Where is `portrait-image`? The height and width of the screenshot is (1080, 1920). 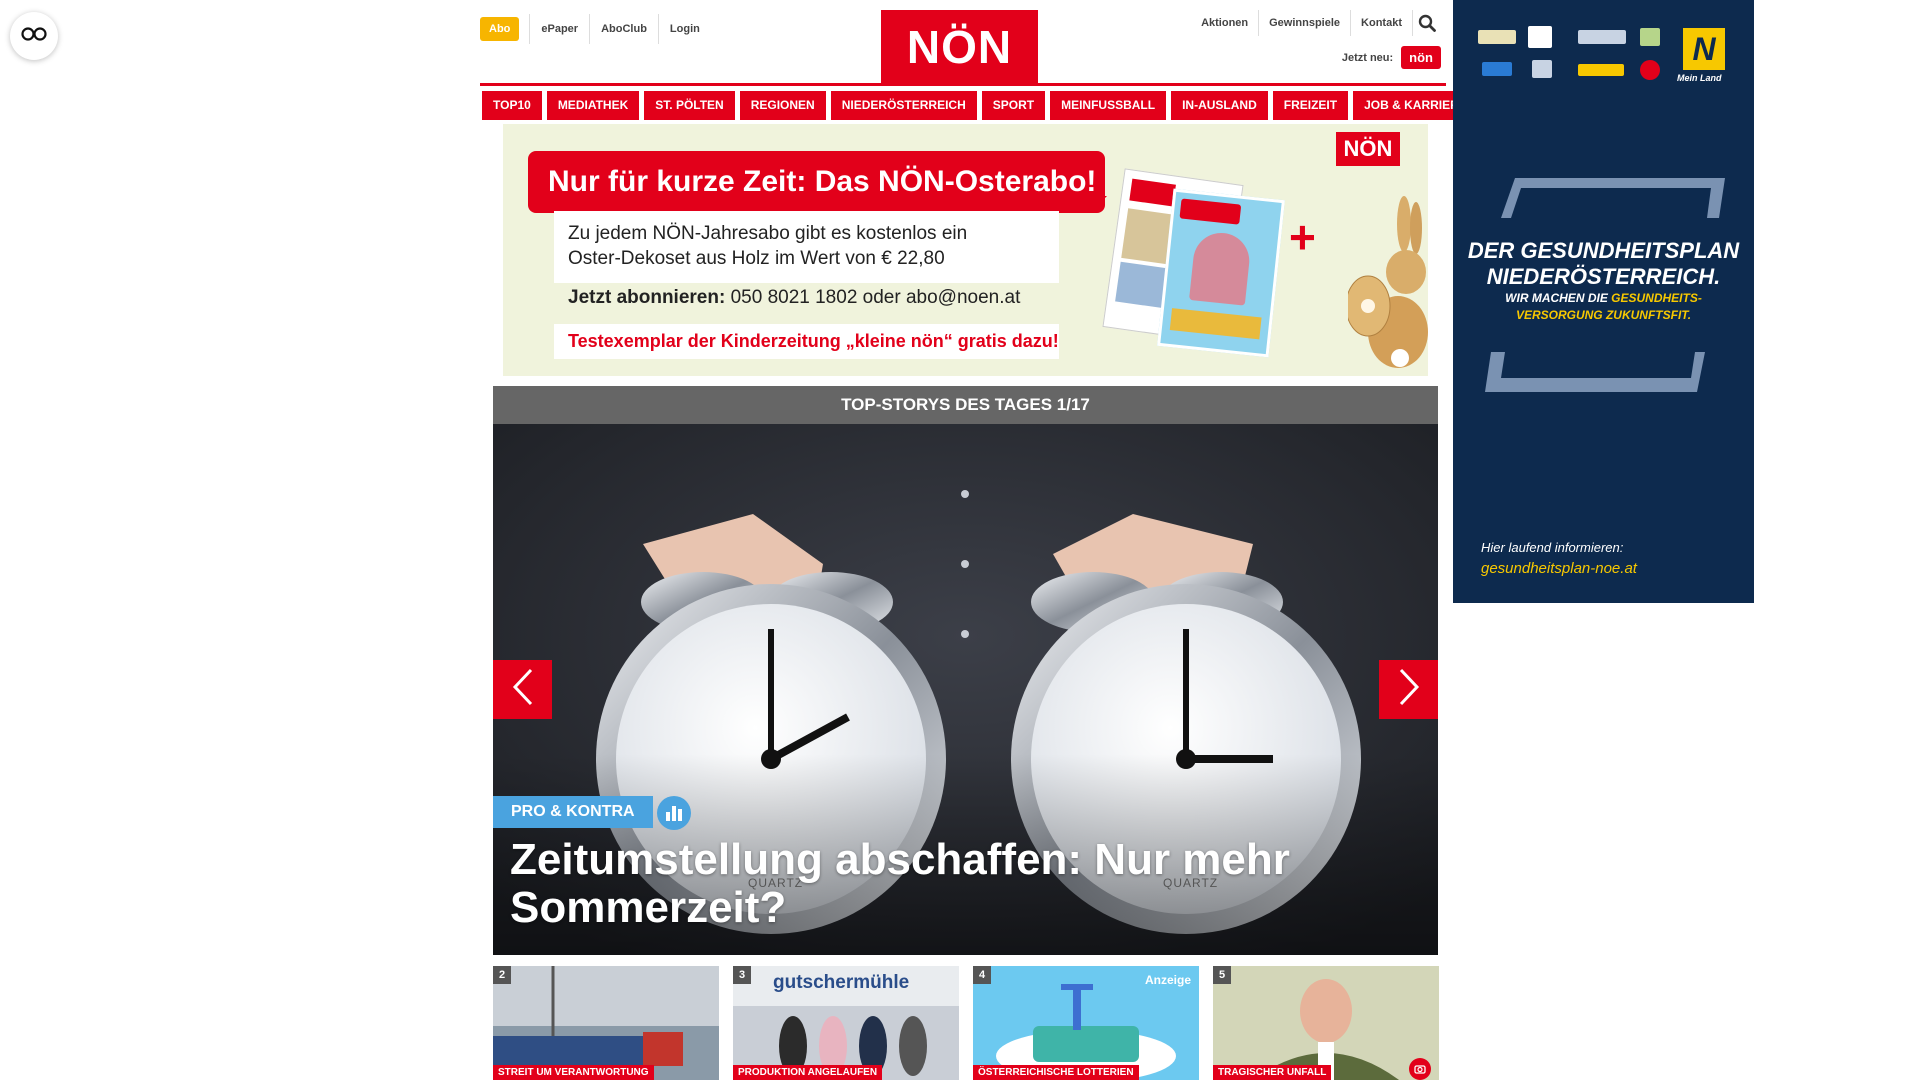 portrait-image is located at coordinates (1326, 1023).